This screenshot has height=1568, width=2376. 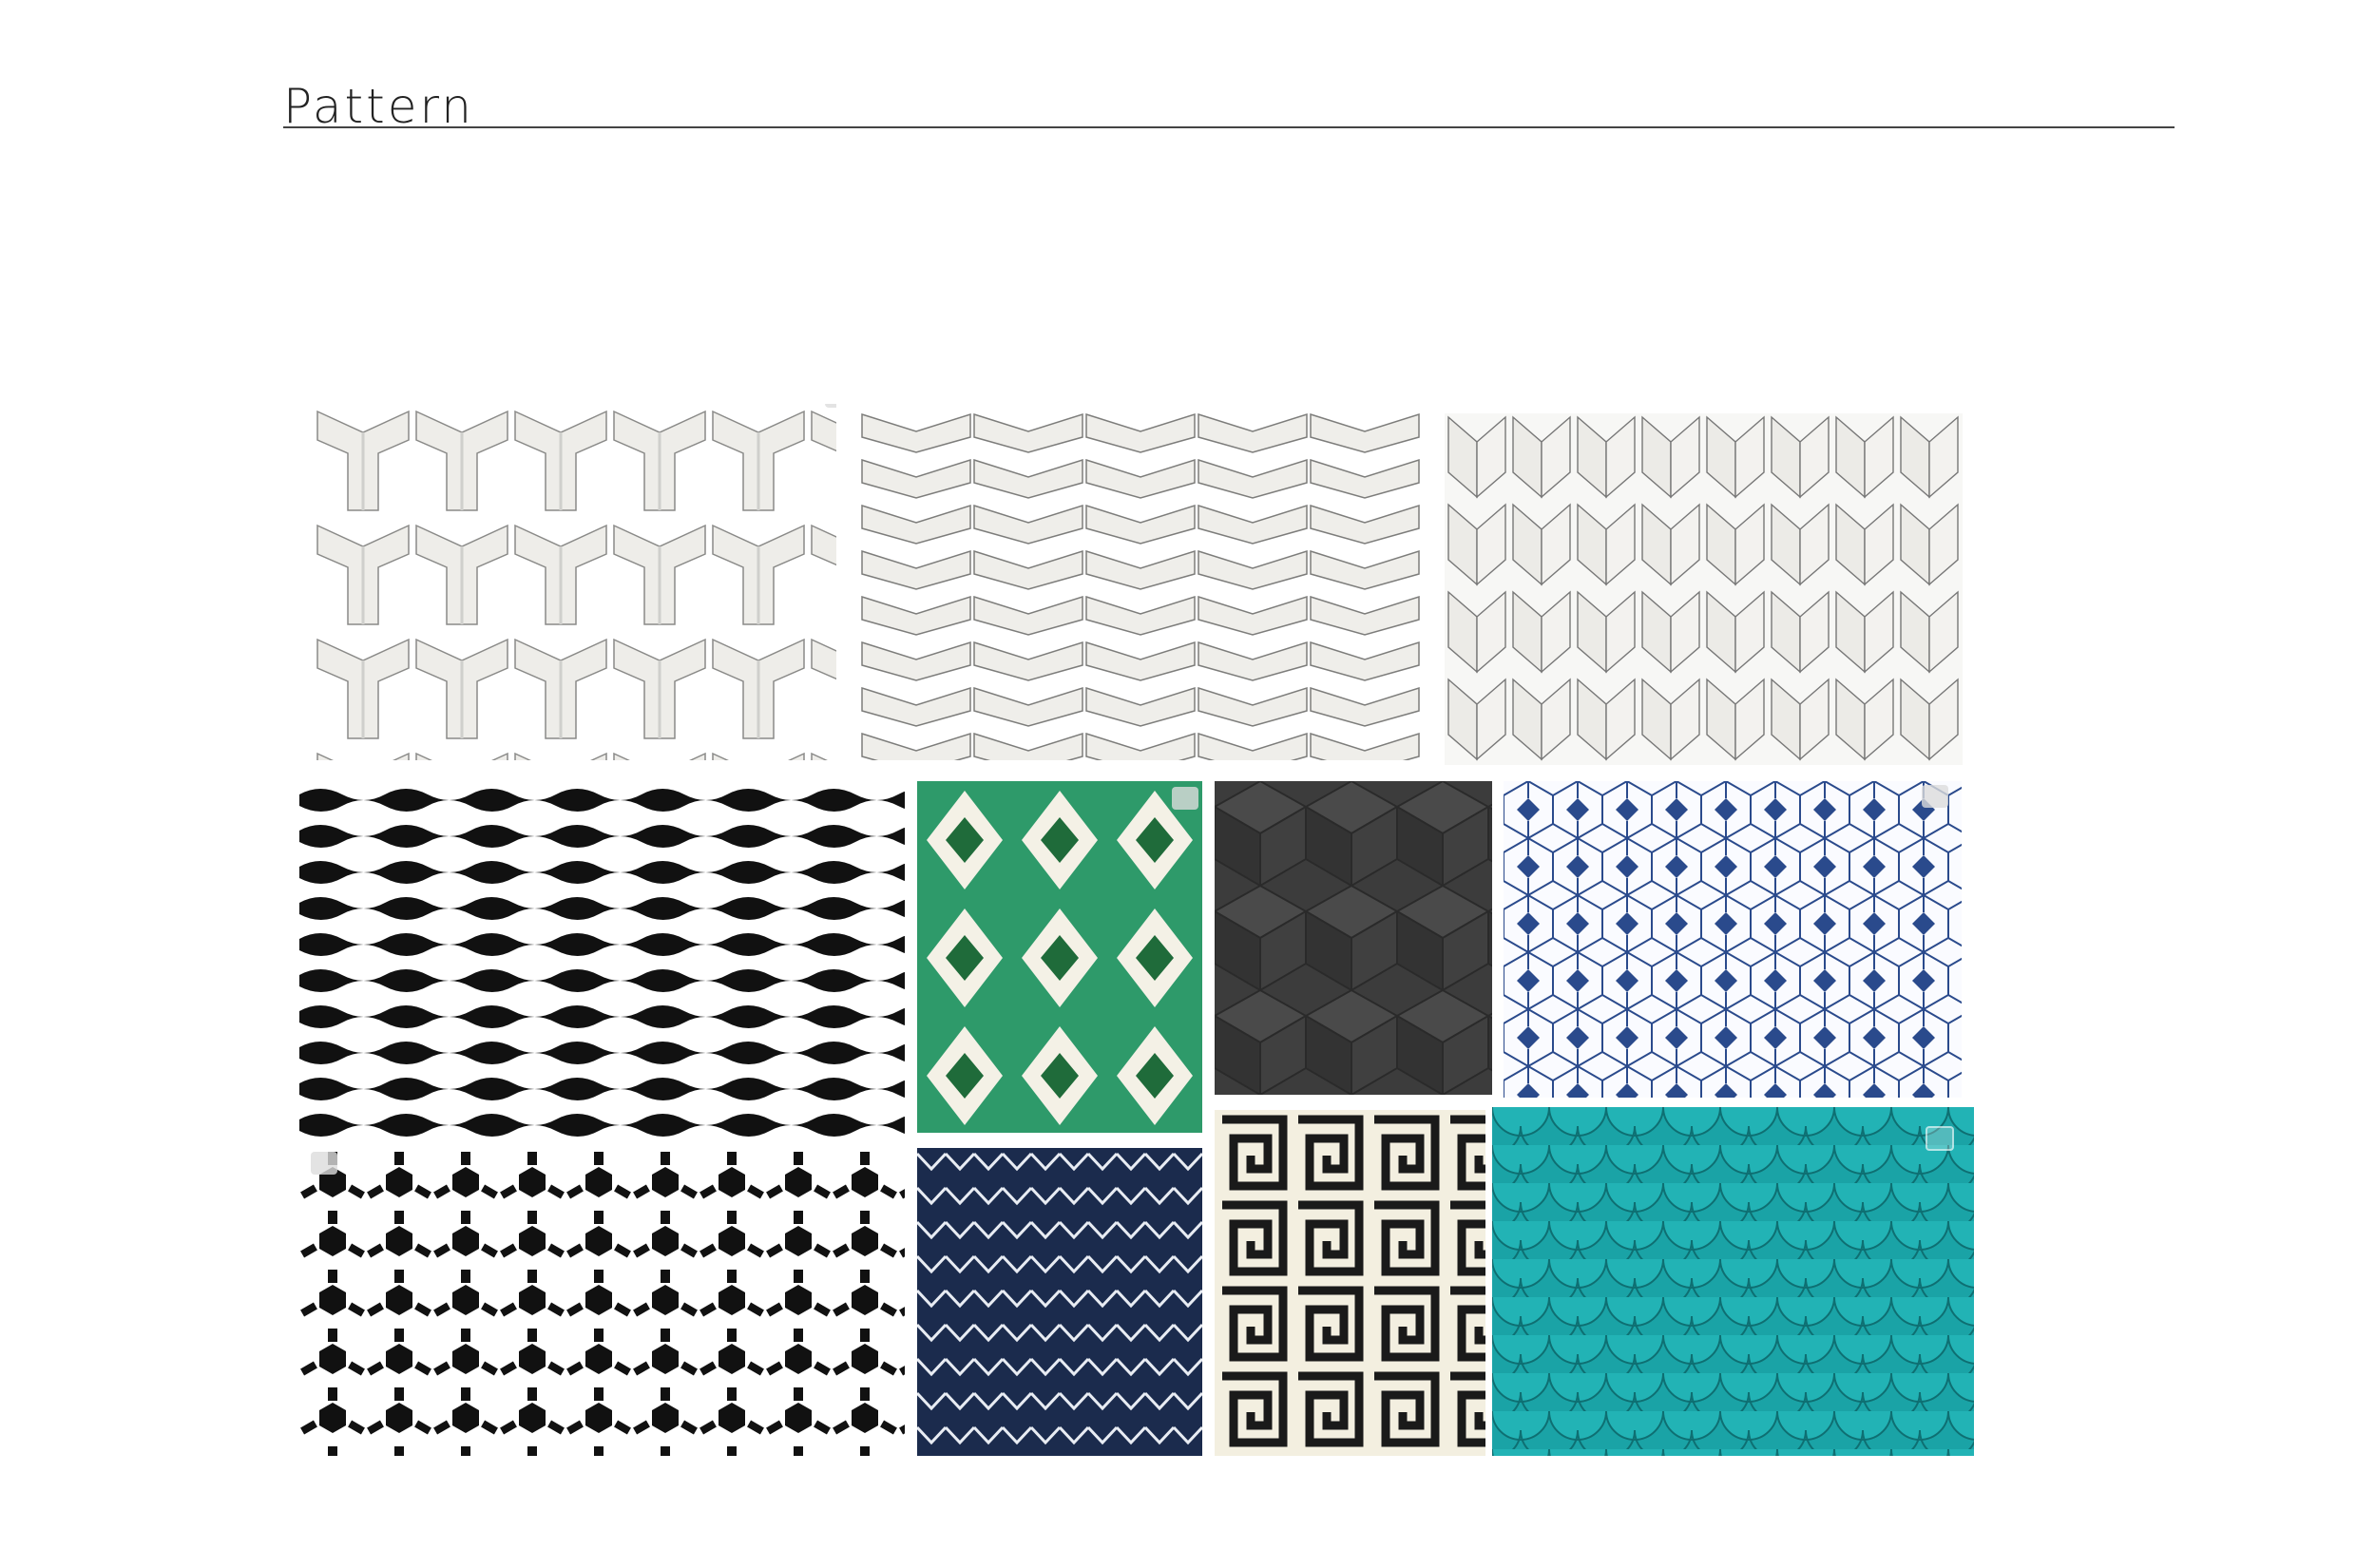 I want to click on black-hexagon-weave-image, so click(x=602, y=1304).